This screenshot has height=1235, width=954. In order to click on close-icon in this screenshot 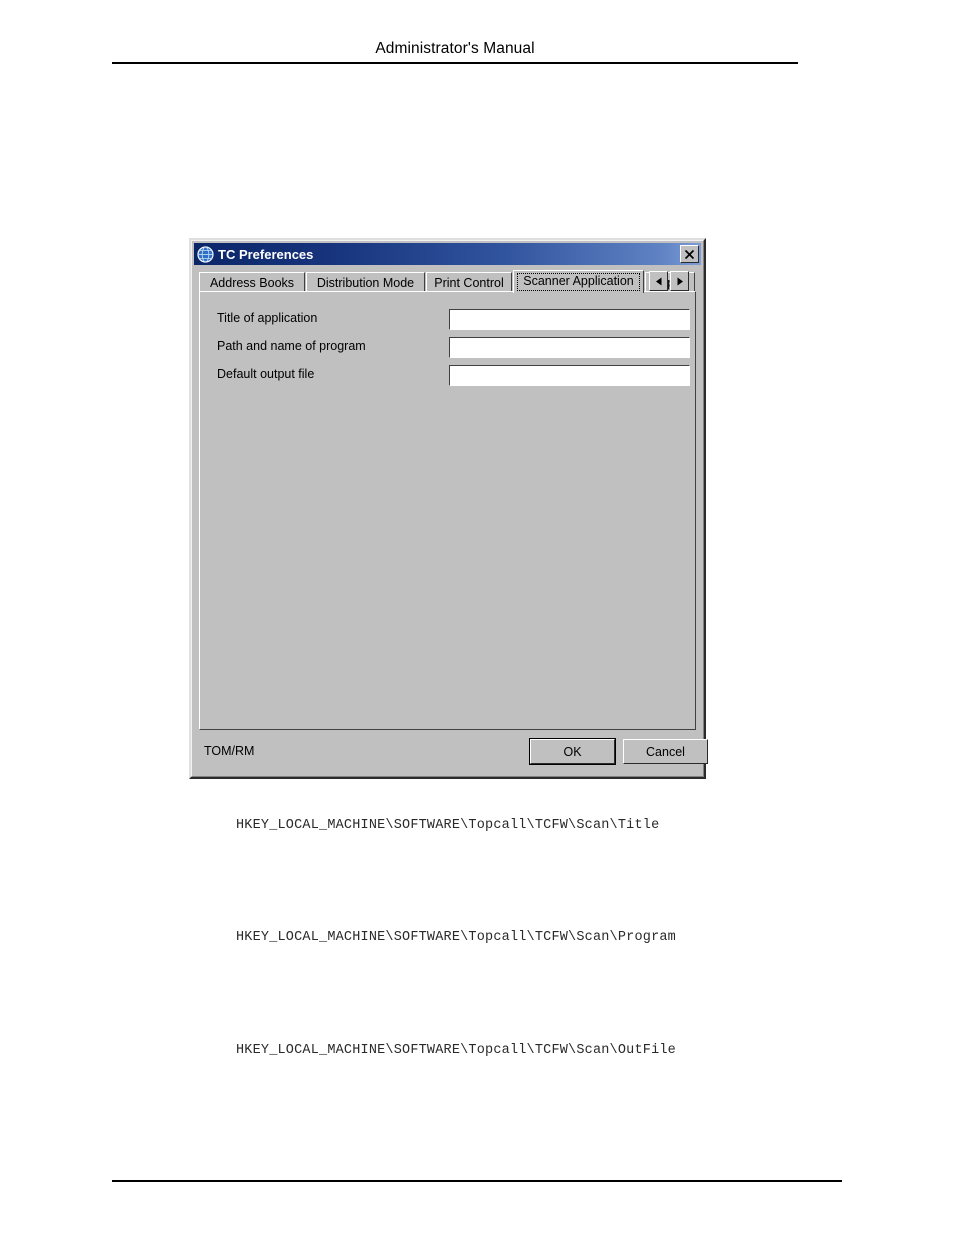, I will do `click(689, 254)`.